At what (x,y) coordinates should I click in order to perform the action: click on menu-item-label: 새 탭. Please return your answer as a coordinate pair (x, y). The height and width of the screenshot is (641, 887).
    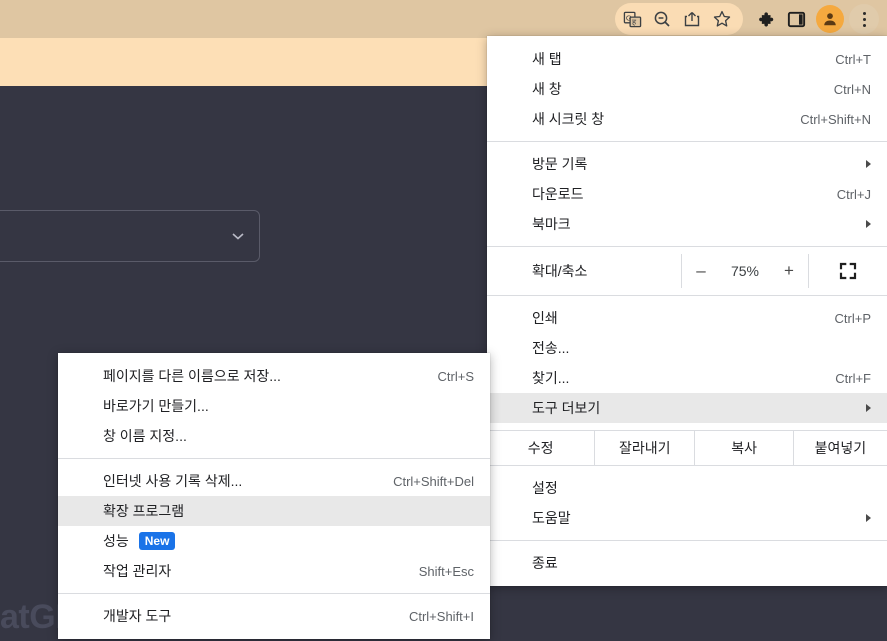
    Looking at the image, I should click on (547, 59).